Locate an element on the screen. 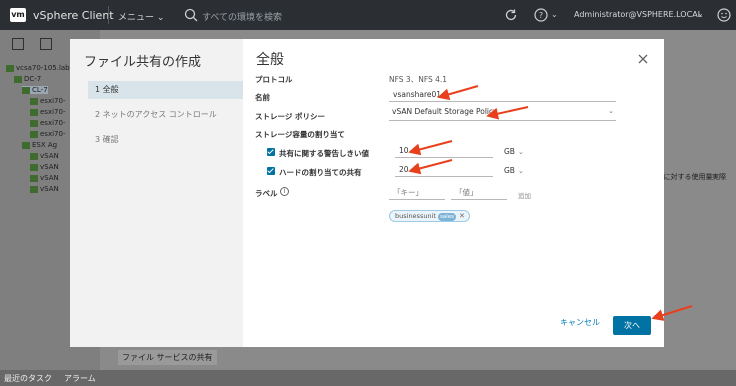 Image resolution: width=736 pixels, height=386 pixels. hard-quota-label: ハードの割り当ての共有 is located at coordinates (320, 172).